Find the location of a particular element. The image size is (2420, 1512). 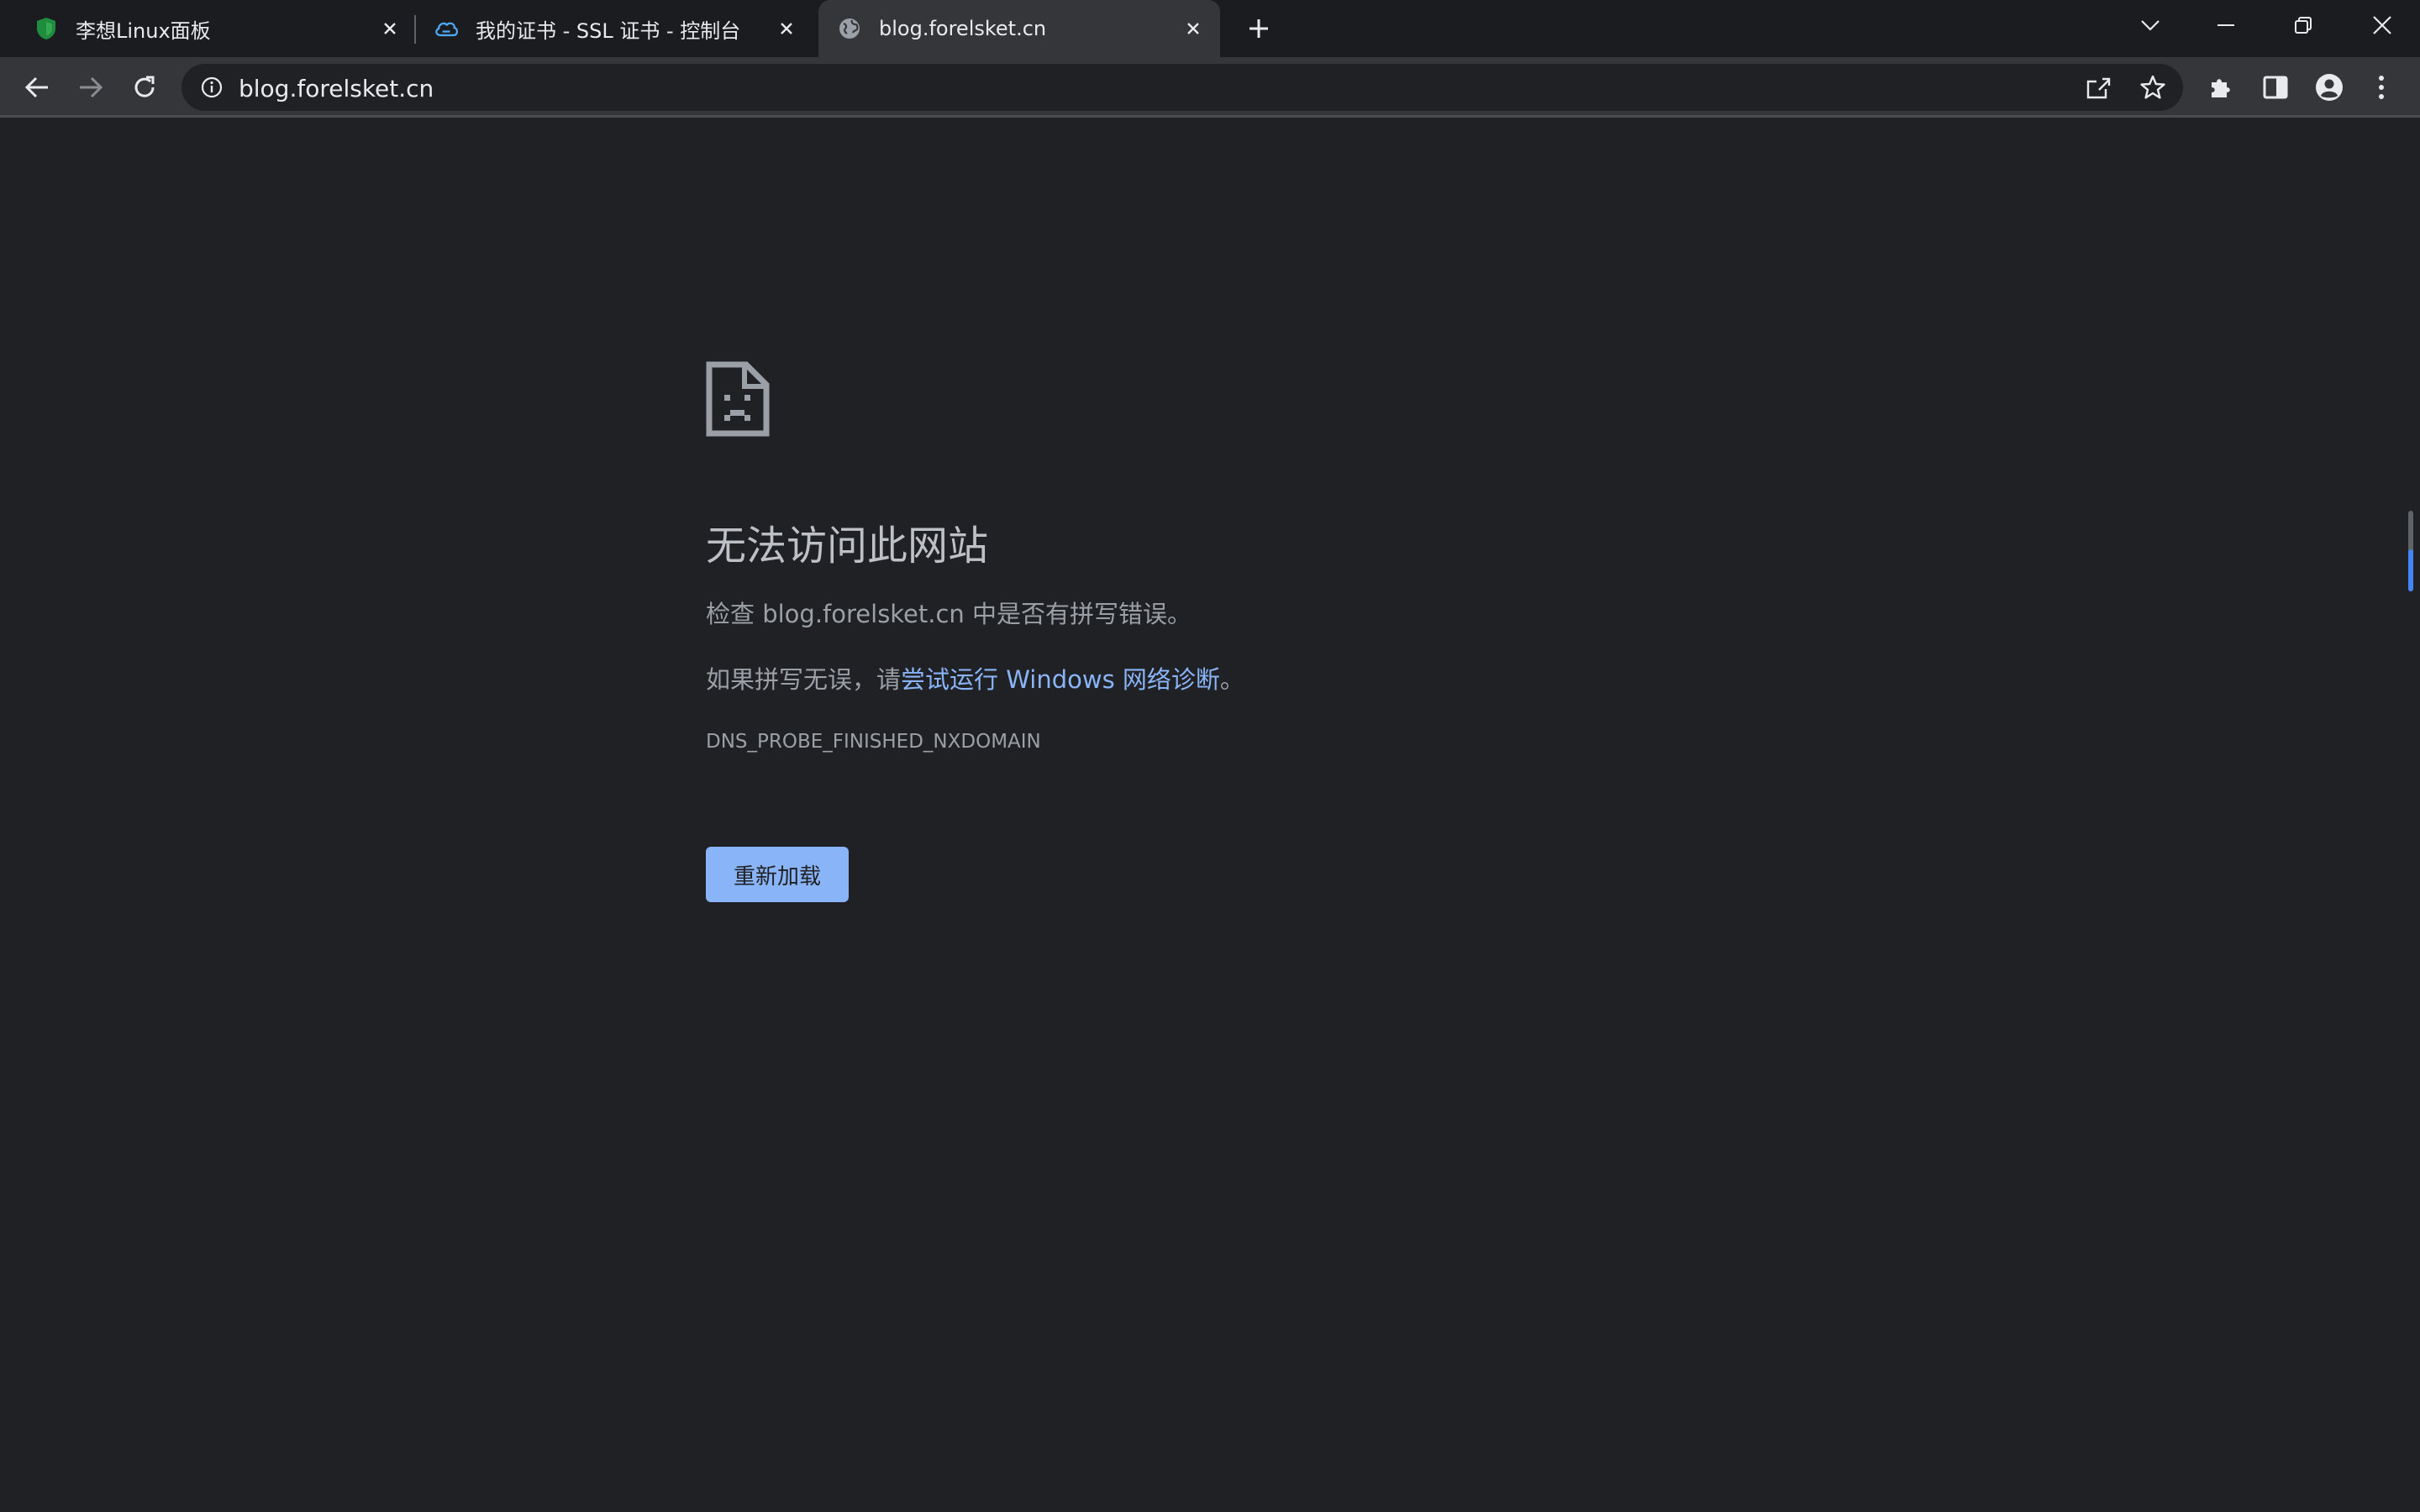

globe-icon is located at coordinates (849, 28).